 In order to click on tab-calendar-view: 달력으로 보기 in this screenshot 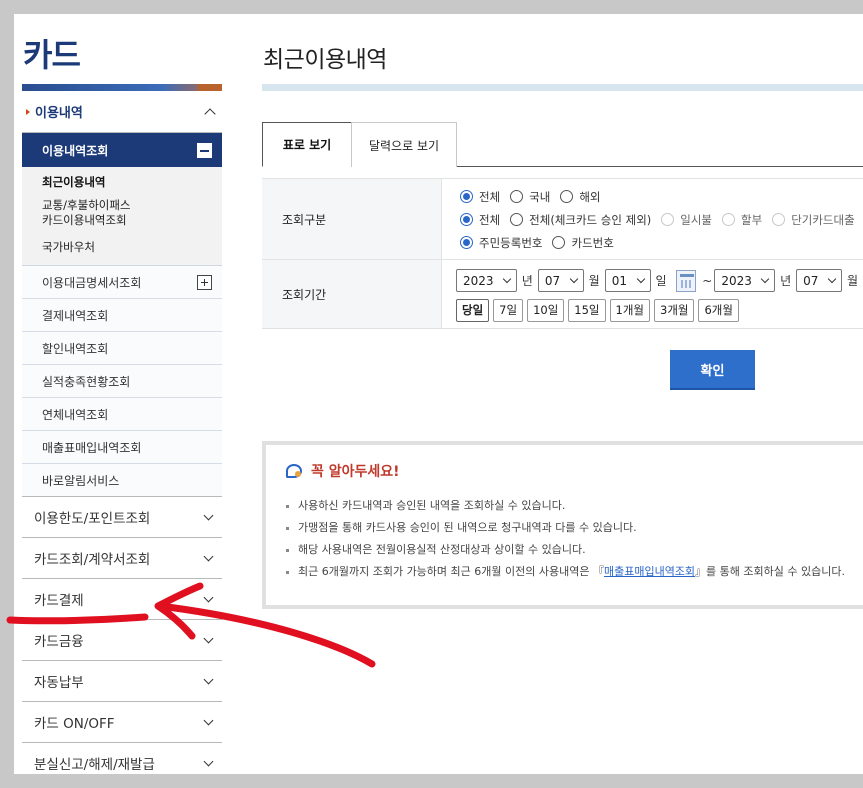, I will do `click(404, 144)`.